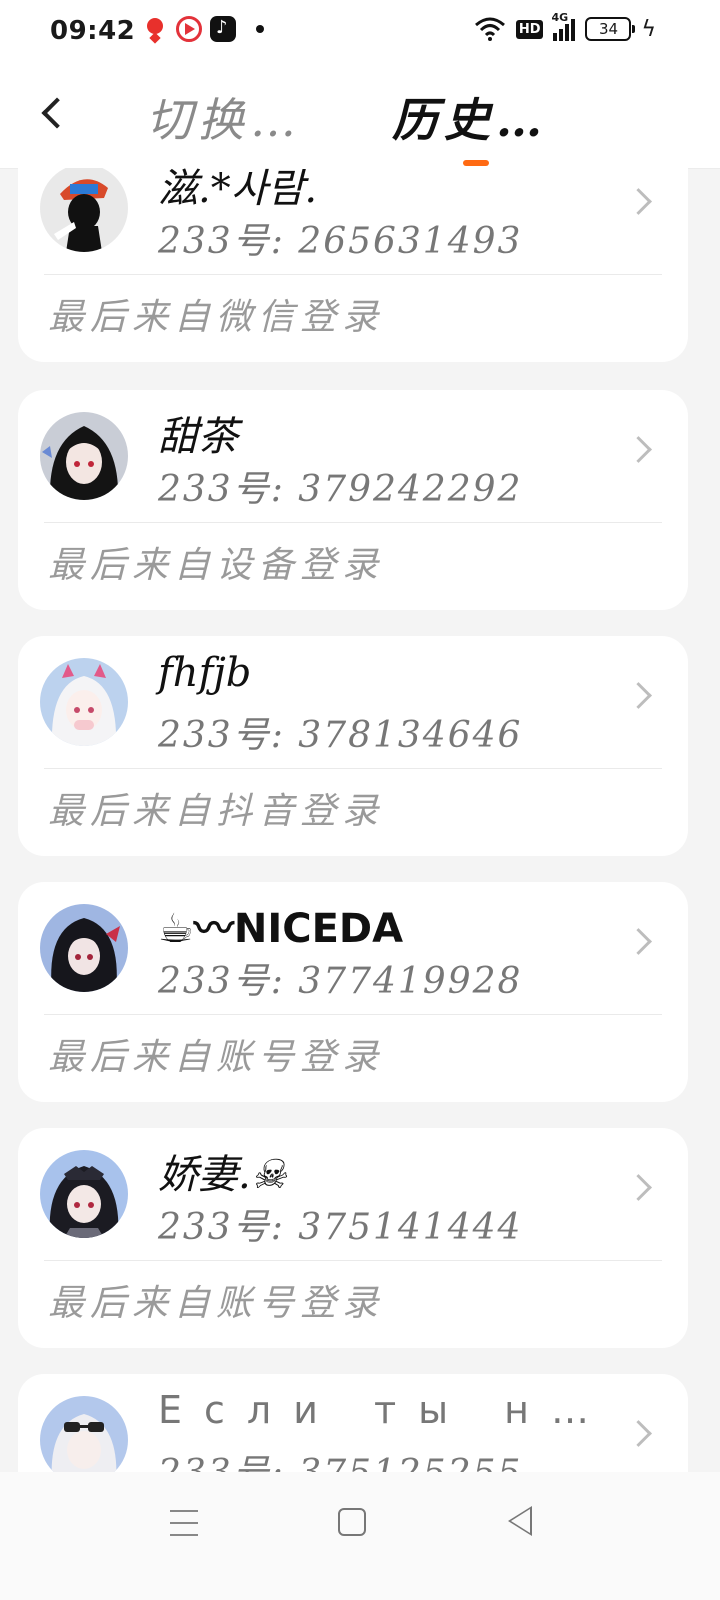  Describe the element at coordinates (520, 1521) in the screenshot. I see `back-triangle-button` at that location.